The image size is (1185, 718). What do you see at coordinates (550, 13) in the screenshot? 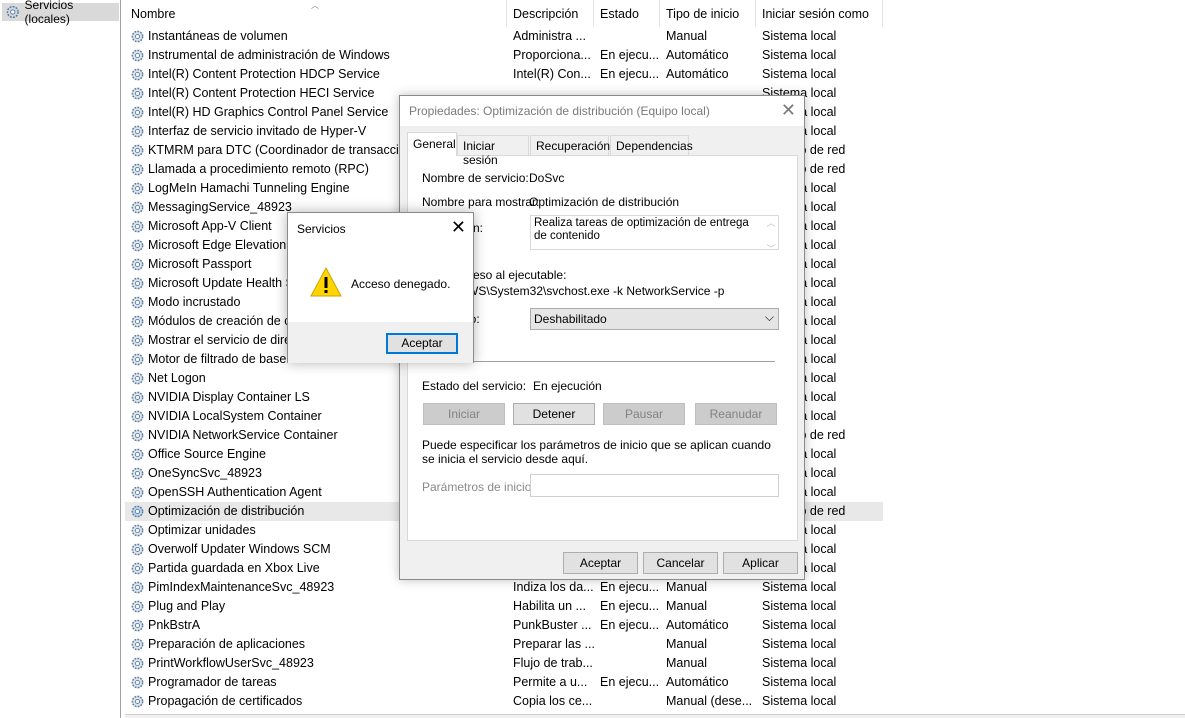
I see `column-header-description: Descripción` at bounding box center [550, 13].